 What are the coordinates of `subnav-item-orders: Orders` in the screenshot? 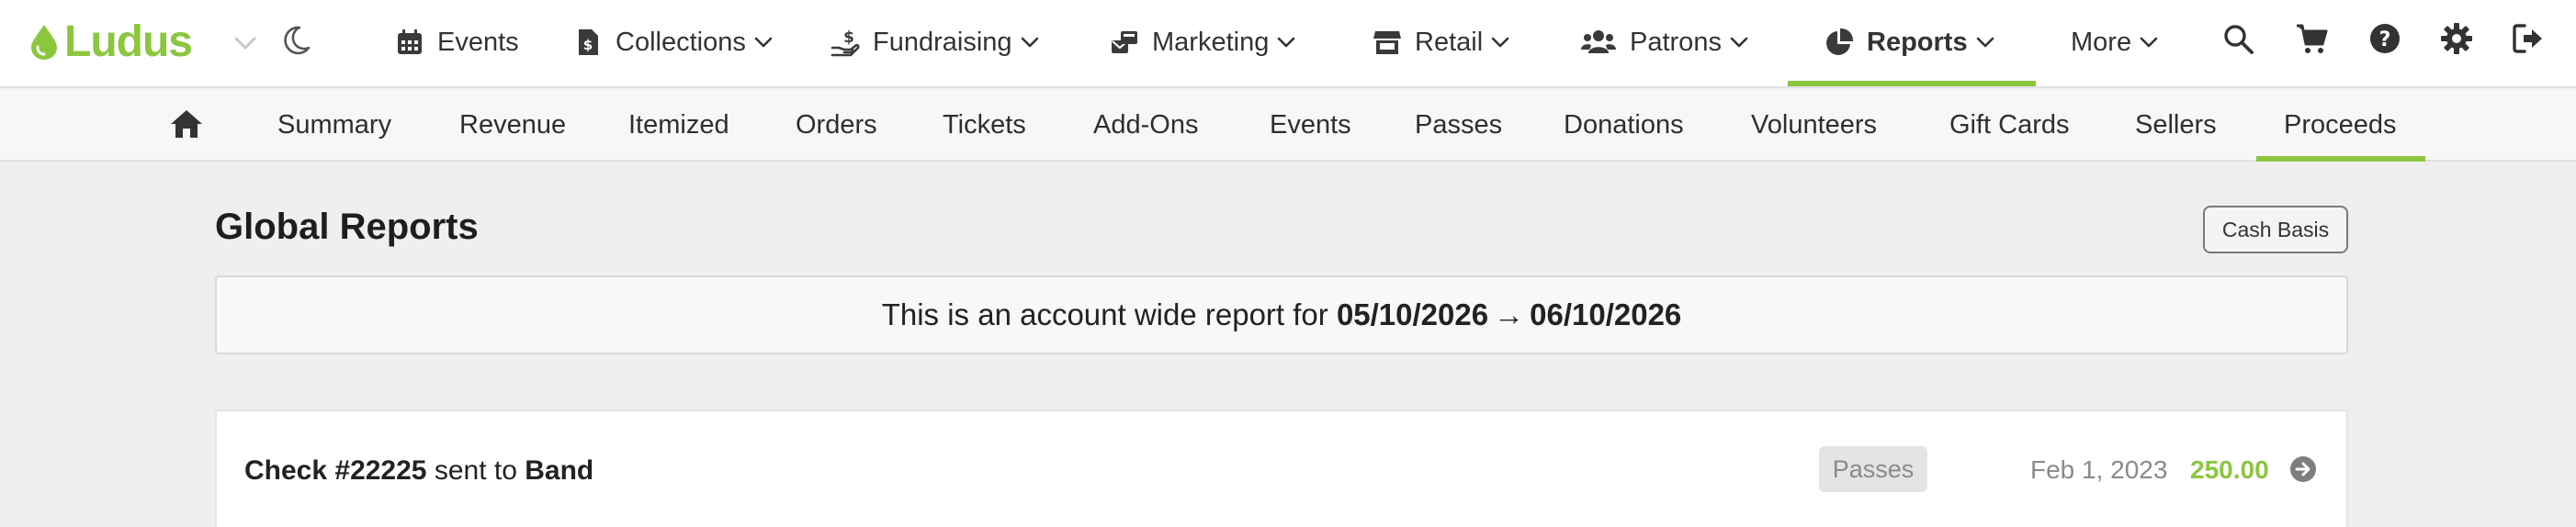 It's located at (836, 125).